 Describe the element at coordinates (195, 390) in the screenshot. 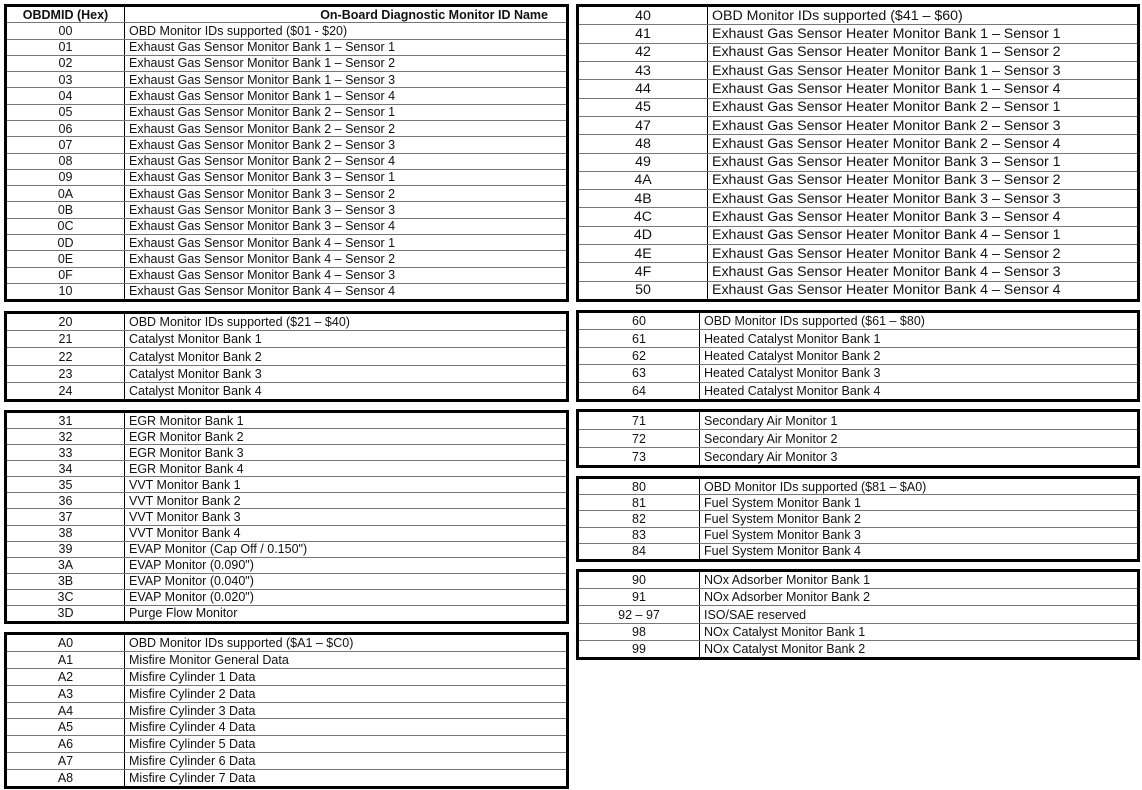

I see `monitor-name-cell: Catalyst Monitor Bank 4` at that location.